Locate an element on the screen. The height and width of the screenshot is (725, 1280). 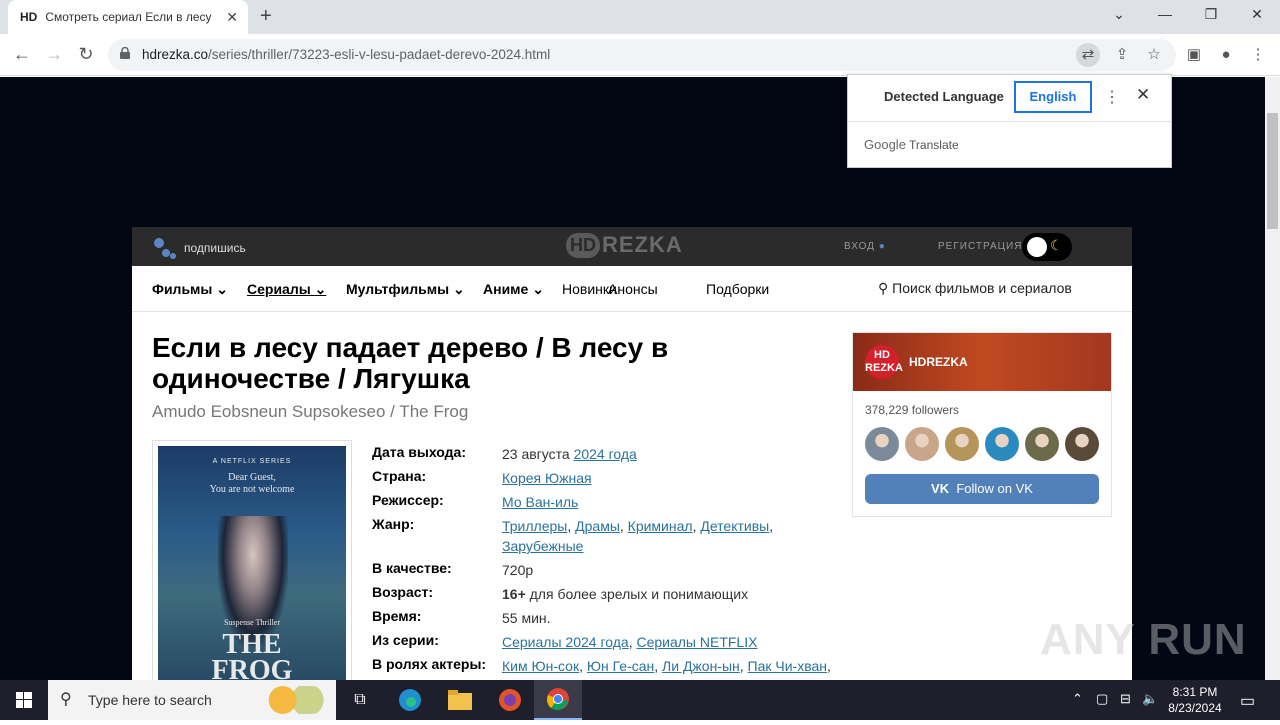
actor-link: Пак Чи-хван is located at coordinates (787, 666).